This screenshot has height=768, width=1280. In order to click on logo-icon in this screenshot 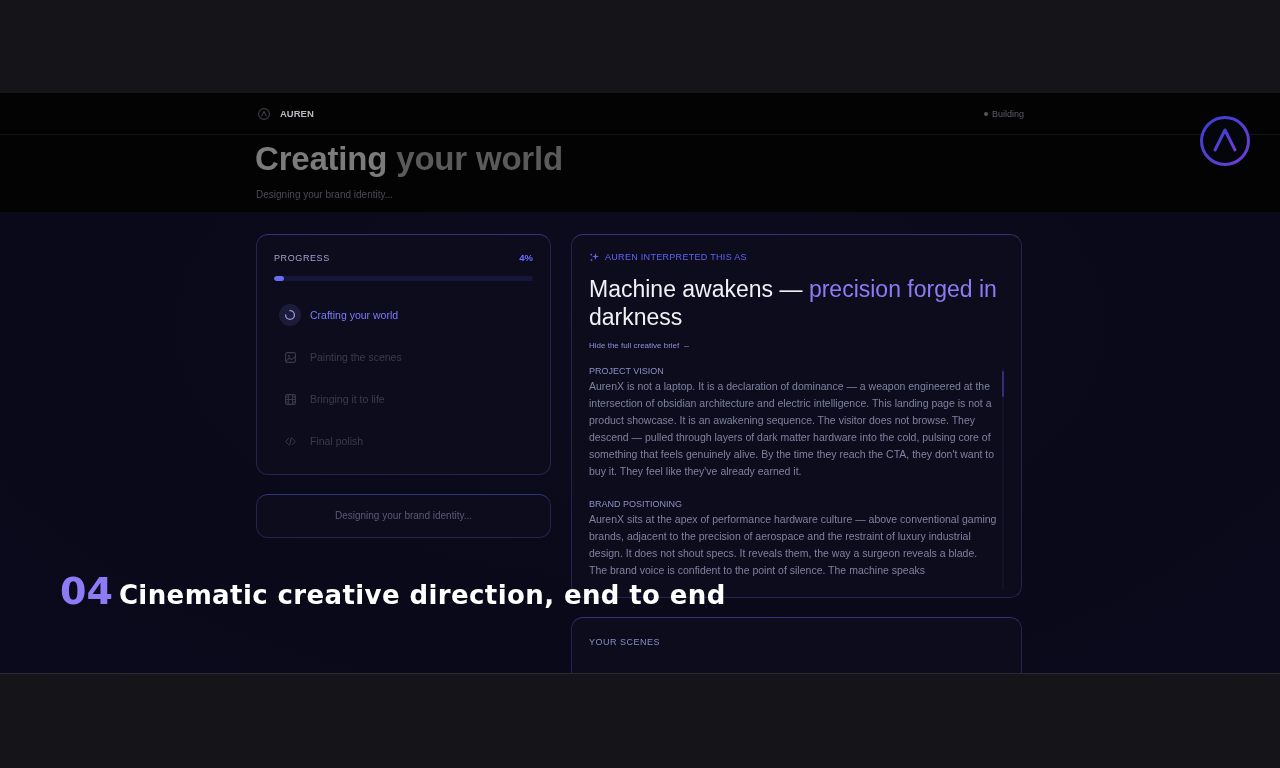, I will do `click(264, 113)`.